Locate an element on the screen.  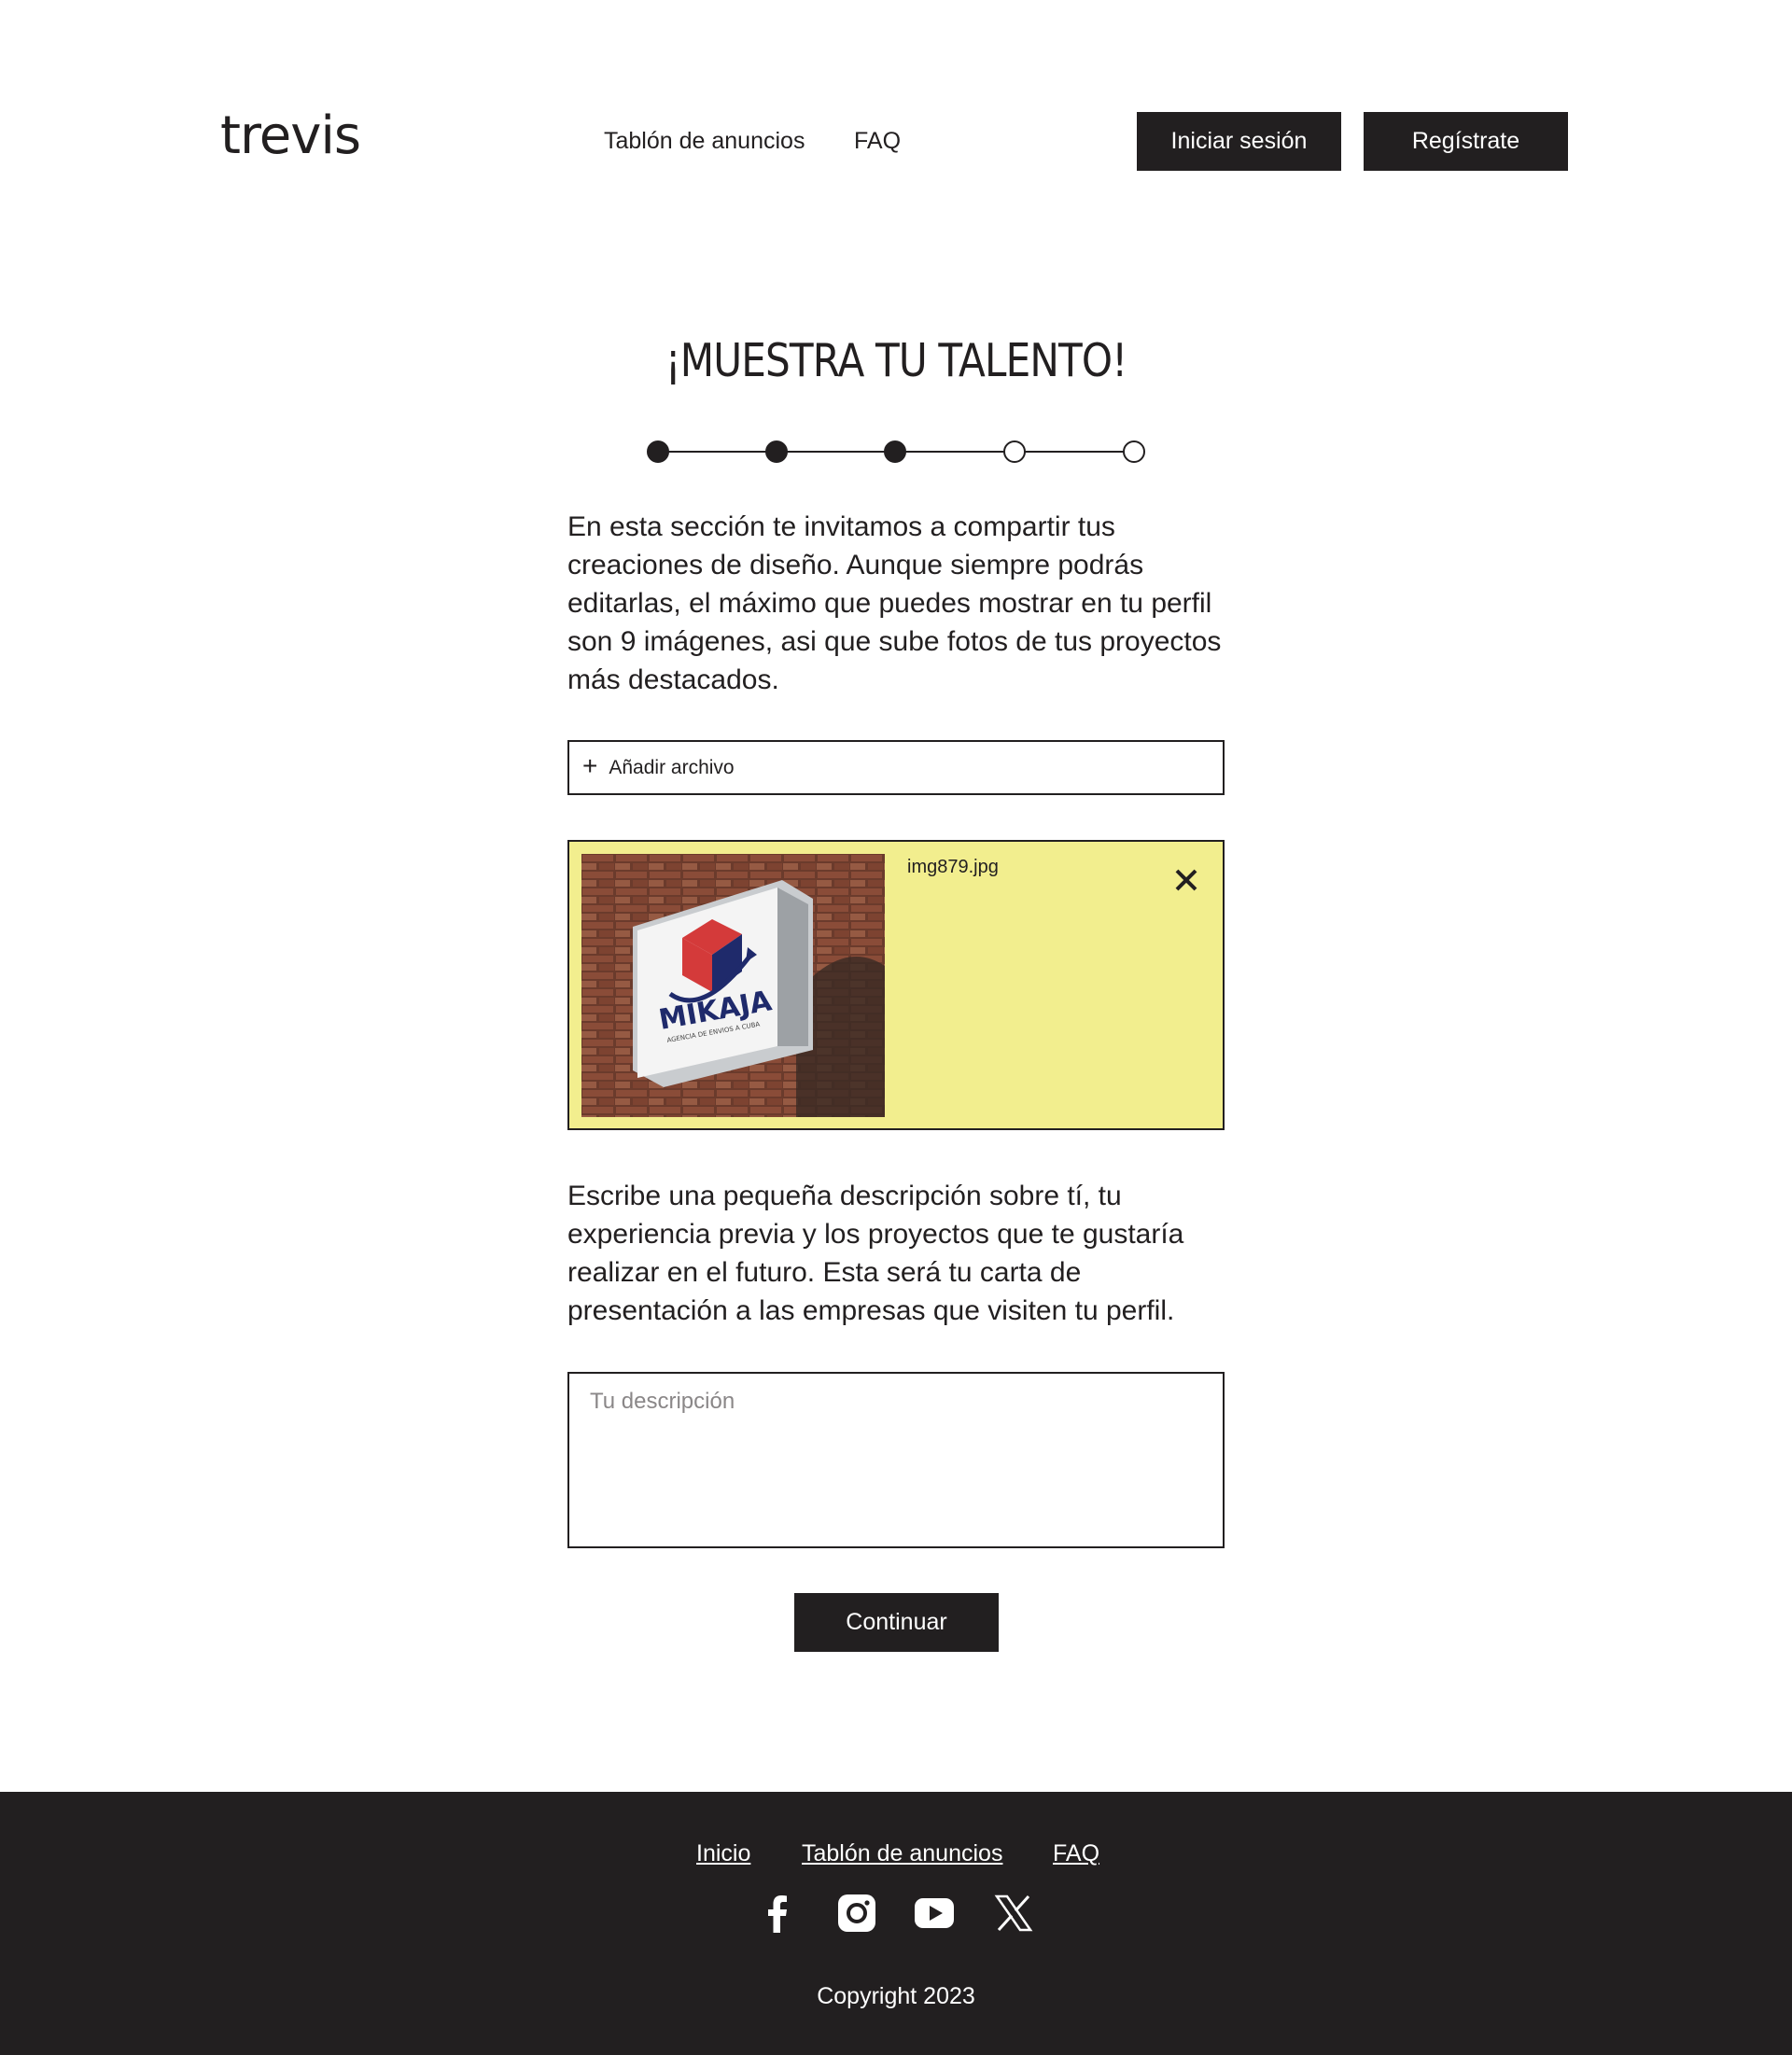
login-button: Iniciar sesión is located at coordinates (1239, 141).